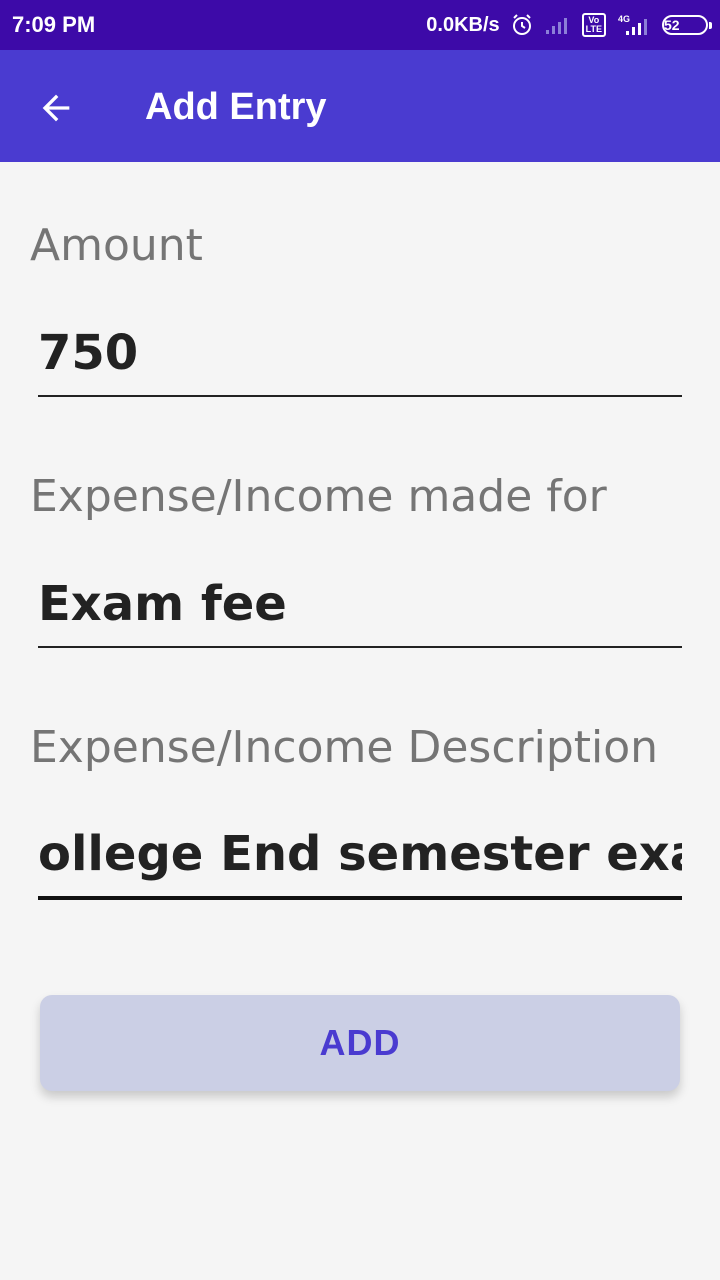  Describe the element at coordinates (360, 856) in the screenshot. I see `description-value: ollege End semester exar` at that location.